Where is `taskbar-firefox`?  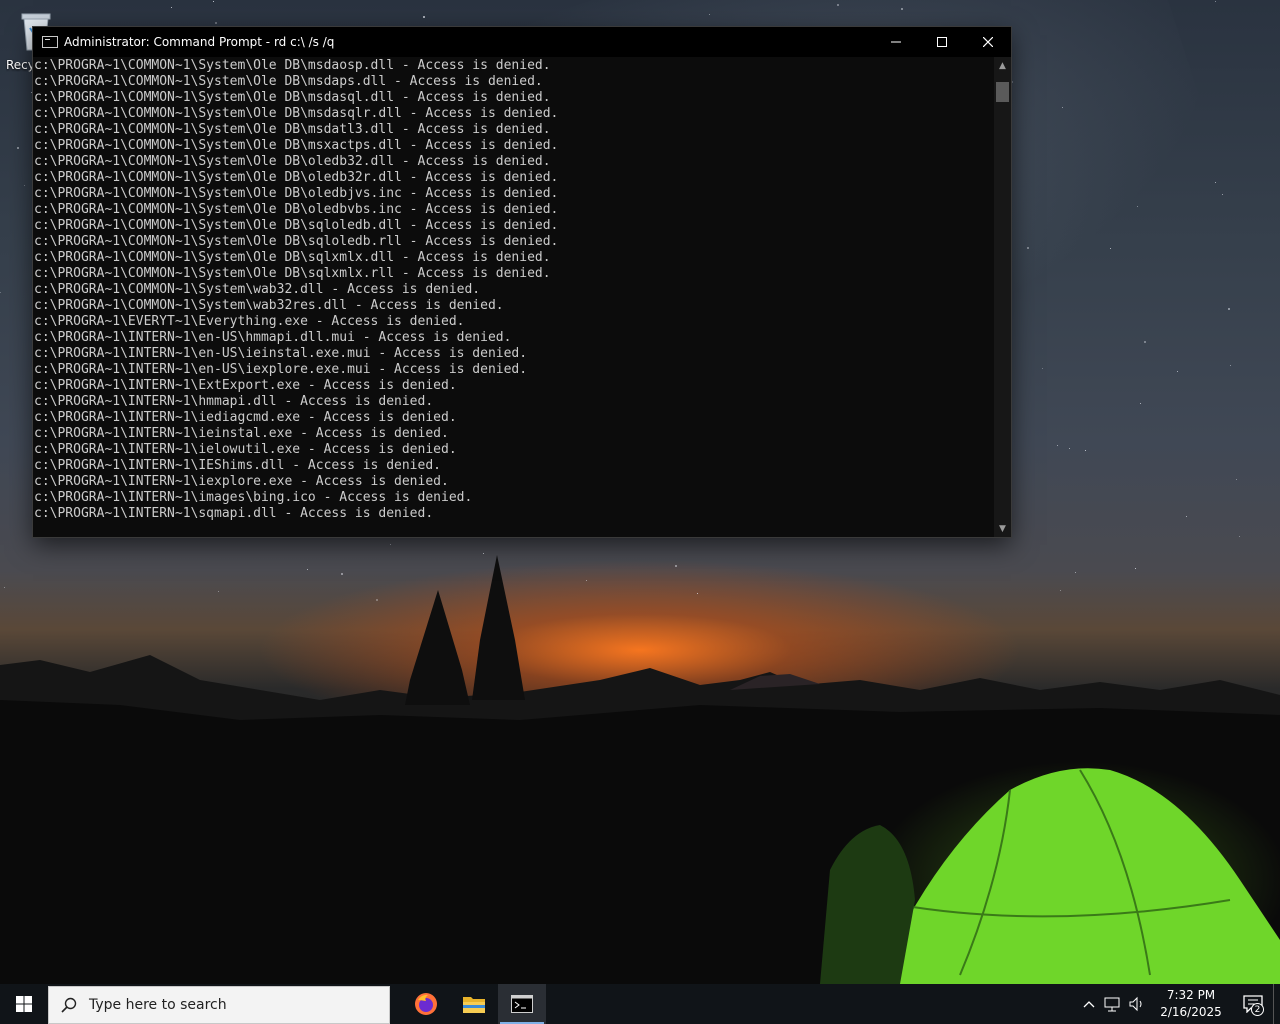 taskbar-firefox is located at coordinates (426, 1004).